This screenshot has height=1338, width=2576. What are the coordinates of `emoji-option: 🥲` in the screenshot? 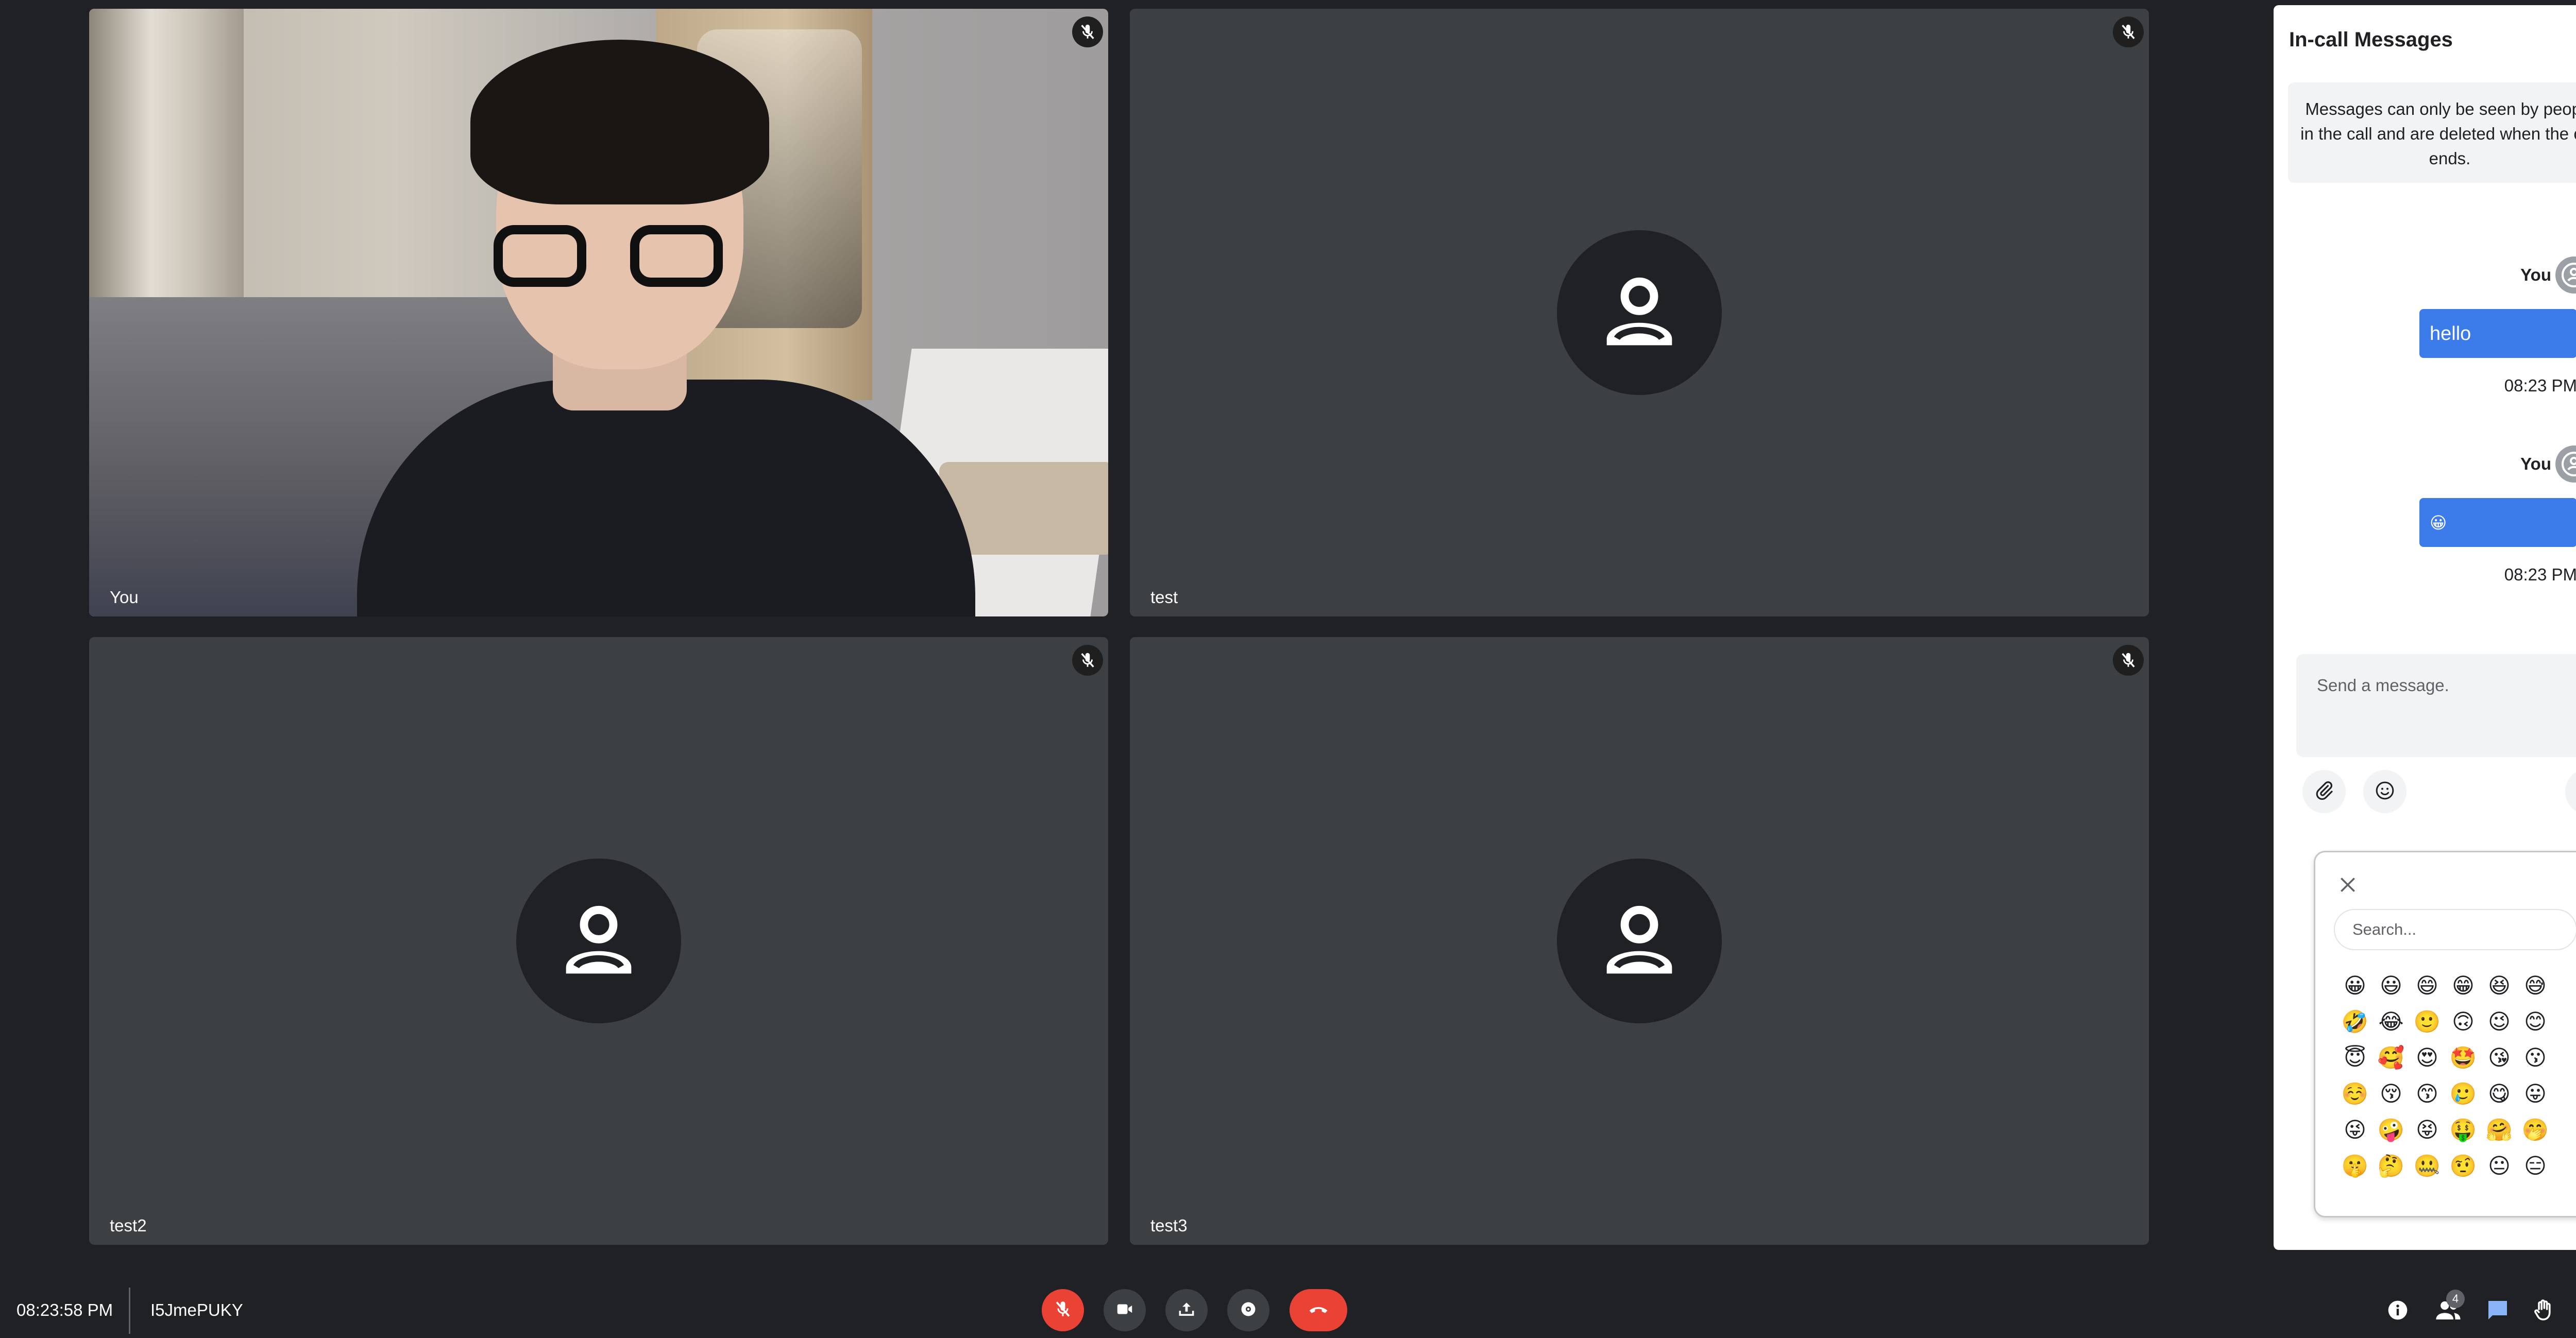 It's located at (2463, 1094).